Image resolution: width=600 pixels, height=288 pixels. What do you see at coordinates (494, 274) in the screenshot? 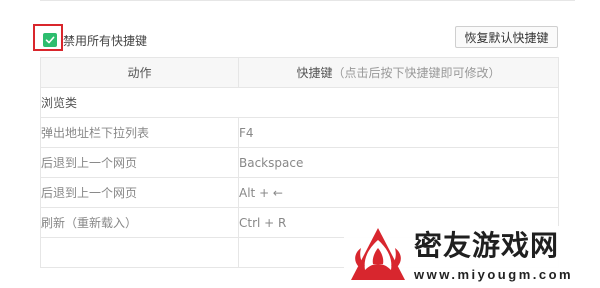
I see `watermark-url: www.miyougm.com` at bounding box center [494, 274].